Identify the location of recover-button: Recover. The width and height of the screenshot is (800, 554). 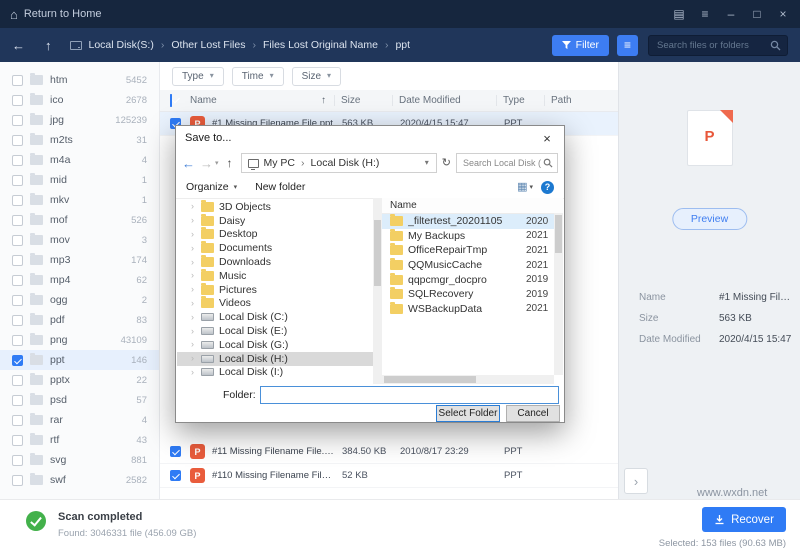
(744, 519).